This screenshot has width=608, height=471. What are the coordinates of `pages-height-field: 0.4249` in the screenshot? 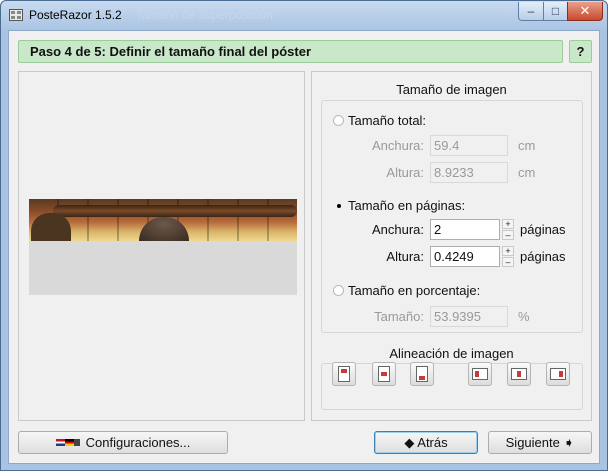 It's located at (465, 256).